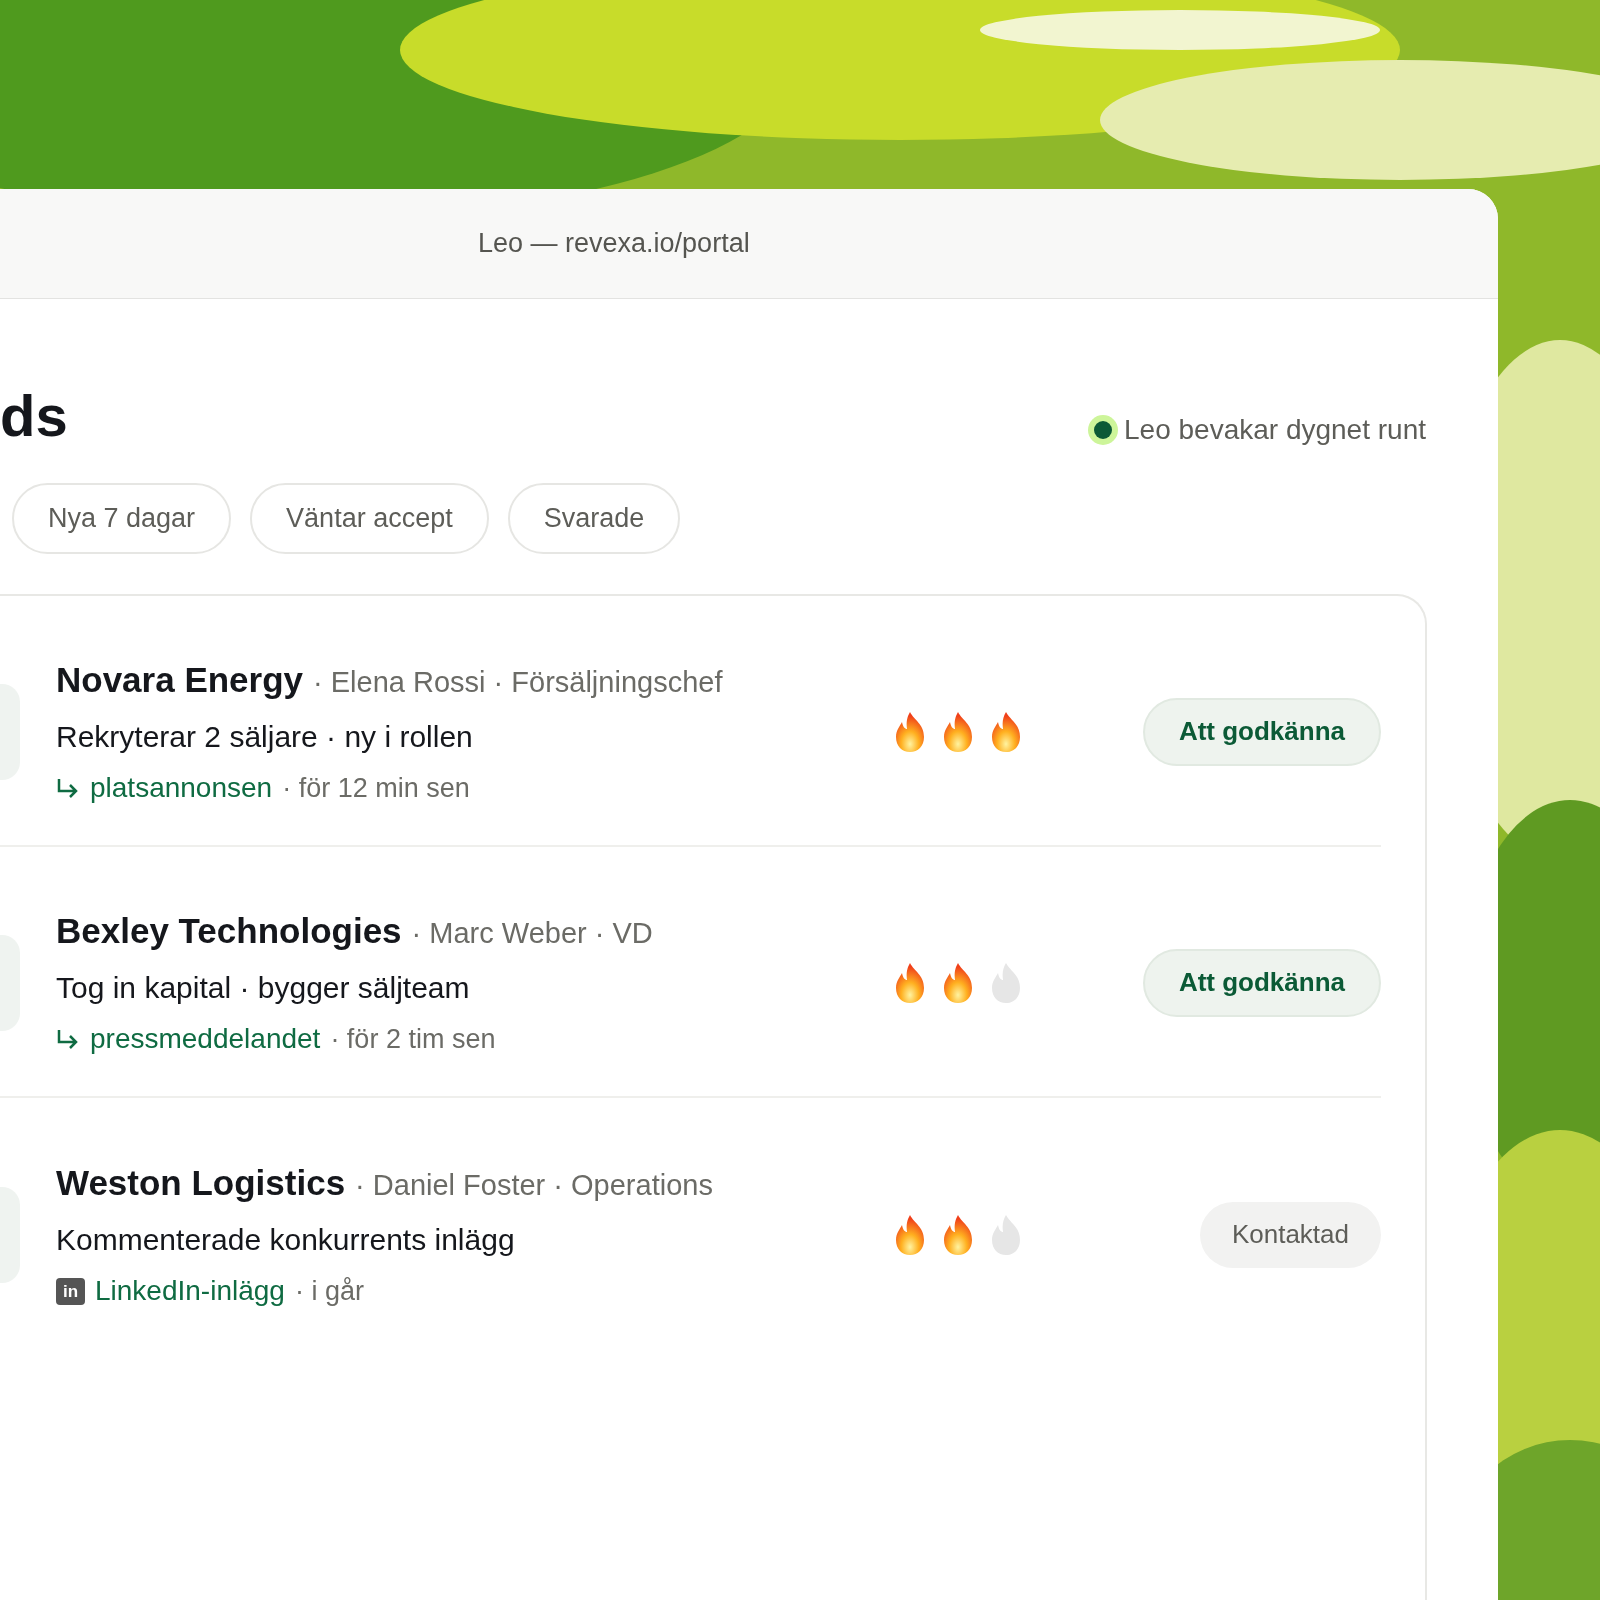 The height and width of the screenshot is (1600, 1600). I want to click on filter-chip: Väntar accept, so click(369, 518).